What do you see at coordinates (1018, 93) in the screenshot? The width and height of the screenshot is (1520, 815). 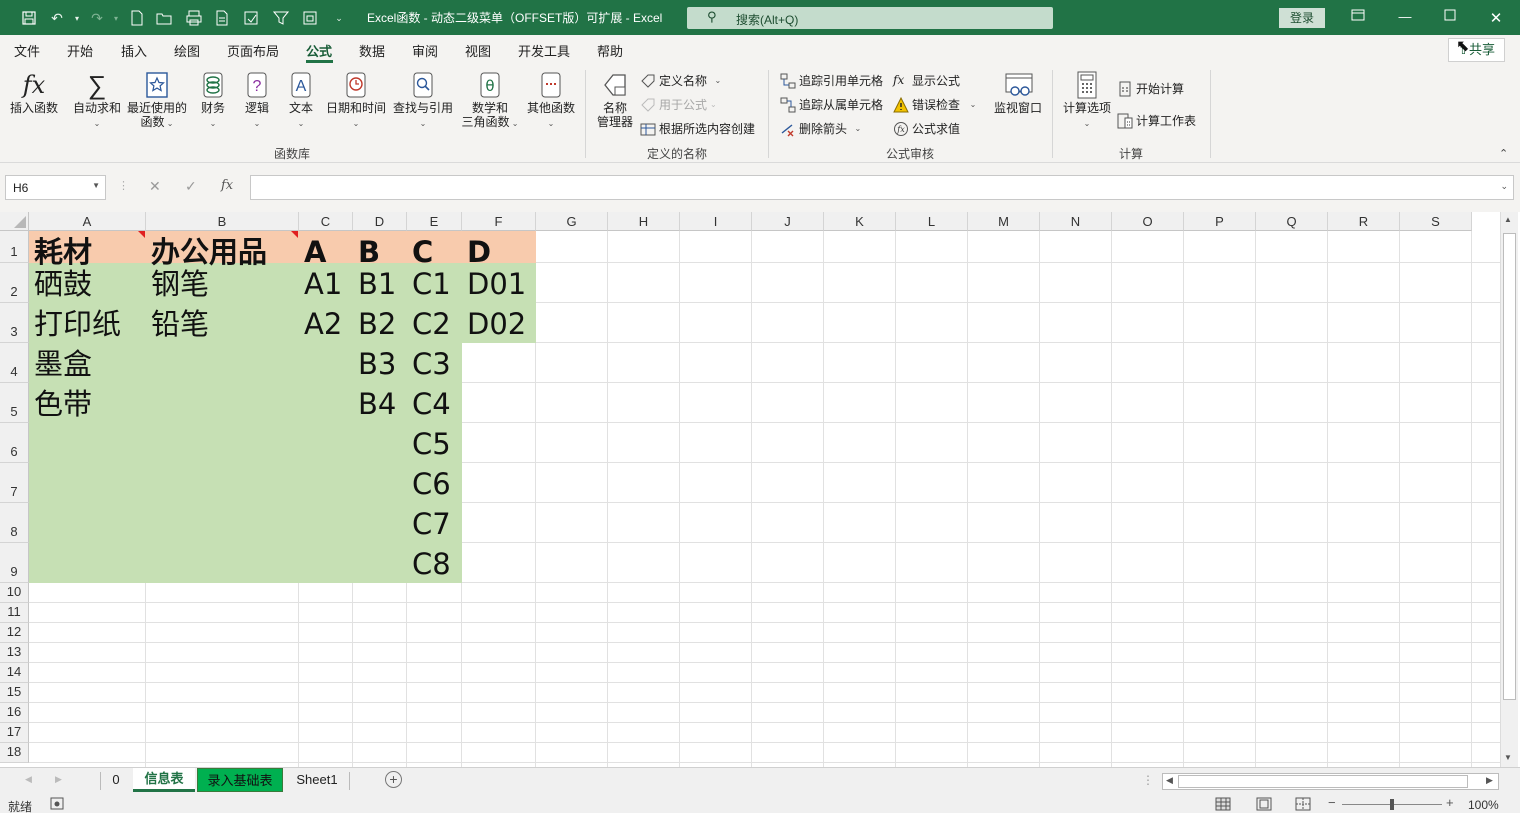 I see `watch-window-button: 监视窗口` at bounding box center [1018, 93].